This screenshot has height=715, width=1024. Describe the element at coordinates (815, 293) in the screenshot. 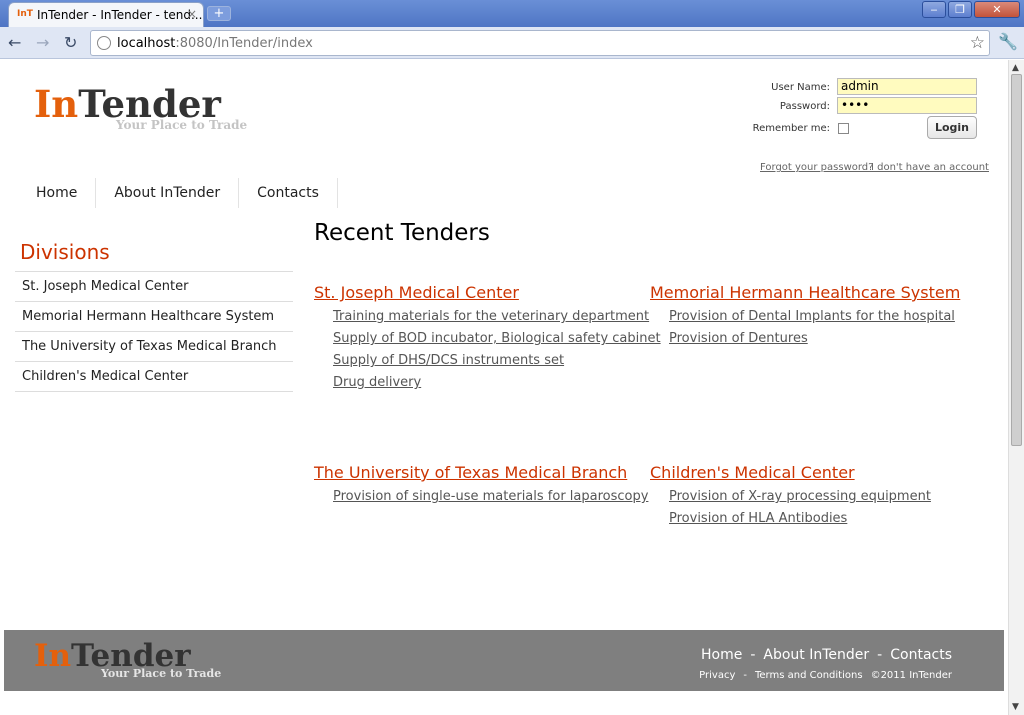

I see `tender-group-title: Memorial Hermann Healthcare System` at that location.